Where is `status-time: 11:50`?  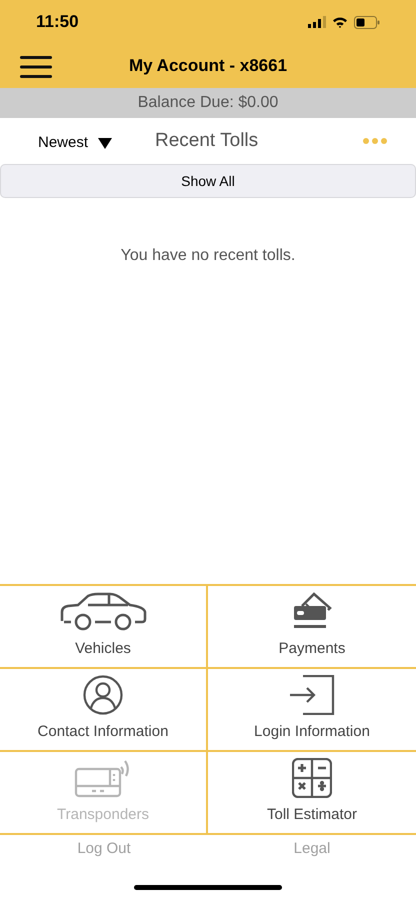
status-time: 11:50 is located at coordinates (57, 22).